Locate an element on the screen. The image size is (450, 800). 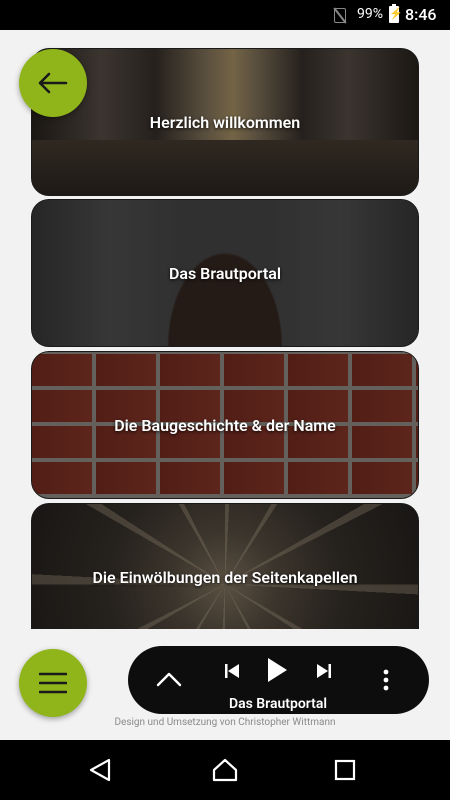
nav-back-button is located at coordinates (100, 770).